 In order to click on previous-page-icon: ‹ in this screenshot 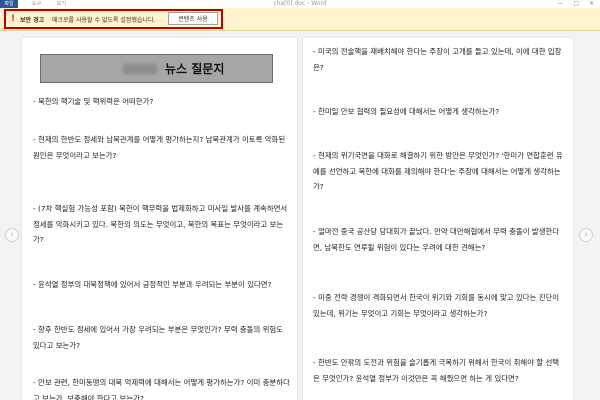, I will do `click(12, 235)`.